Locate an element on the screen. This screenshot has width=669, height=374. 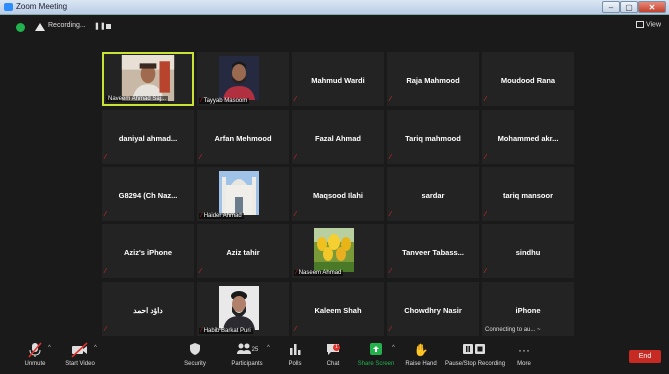
chat-button: 1 Chat is located at coordinates (333, 354).